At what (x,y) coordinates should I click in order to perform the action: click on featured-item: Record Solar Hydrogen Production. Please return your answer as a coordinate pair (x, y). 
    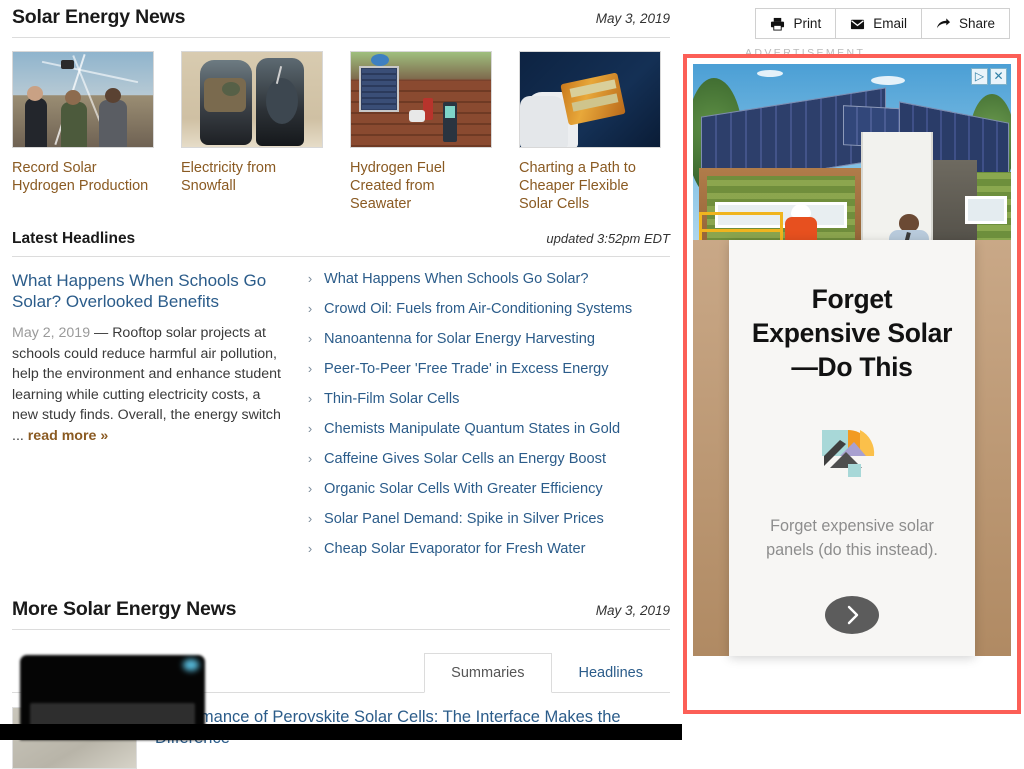
    Looking at the image, I should click on (83, 132).